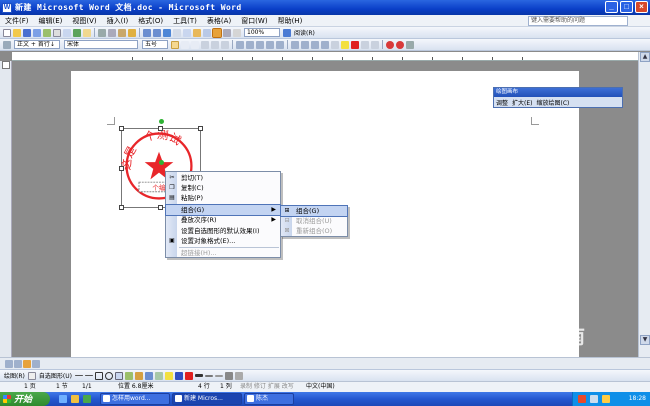 The height and width of the screenshot is (406, 650). What do you see at coordinates (18, 364) in the screenshot?
I see `web-view-icon` at bounding box center [18, 364].